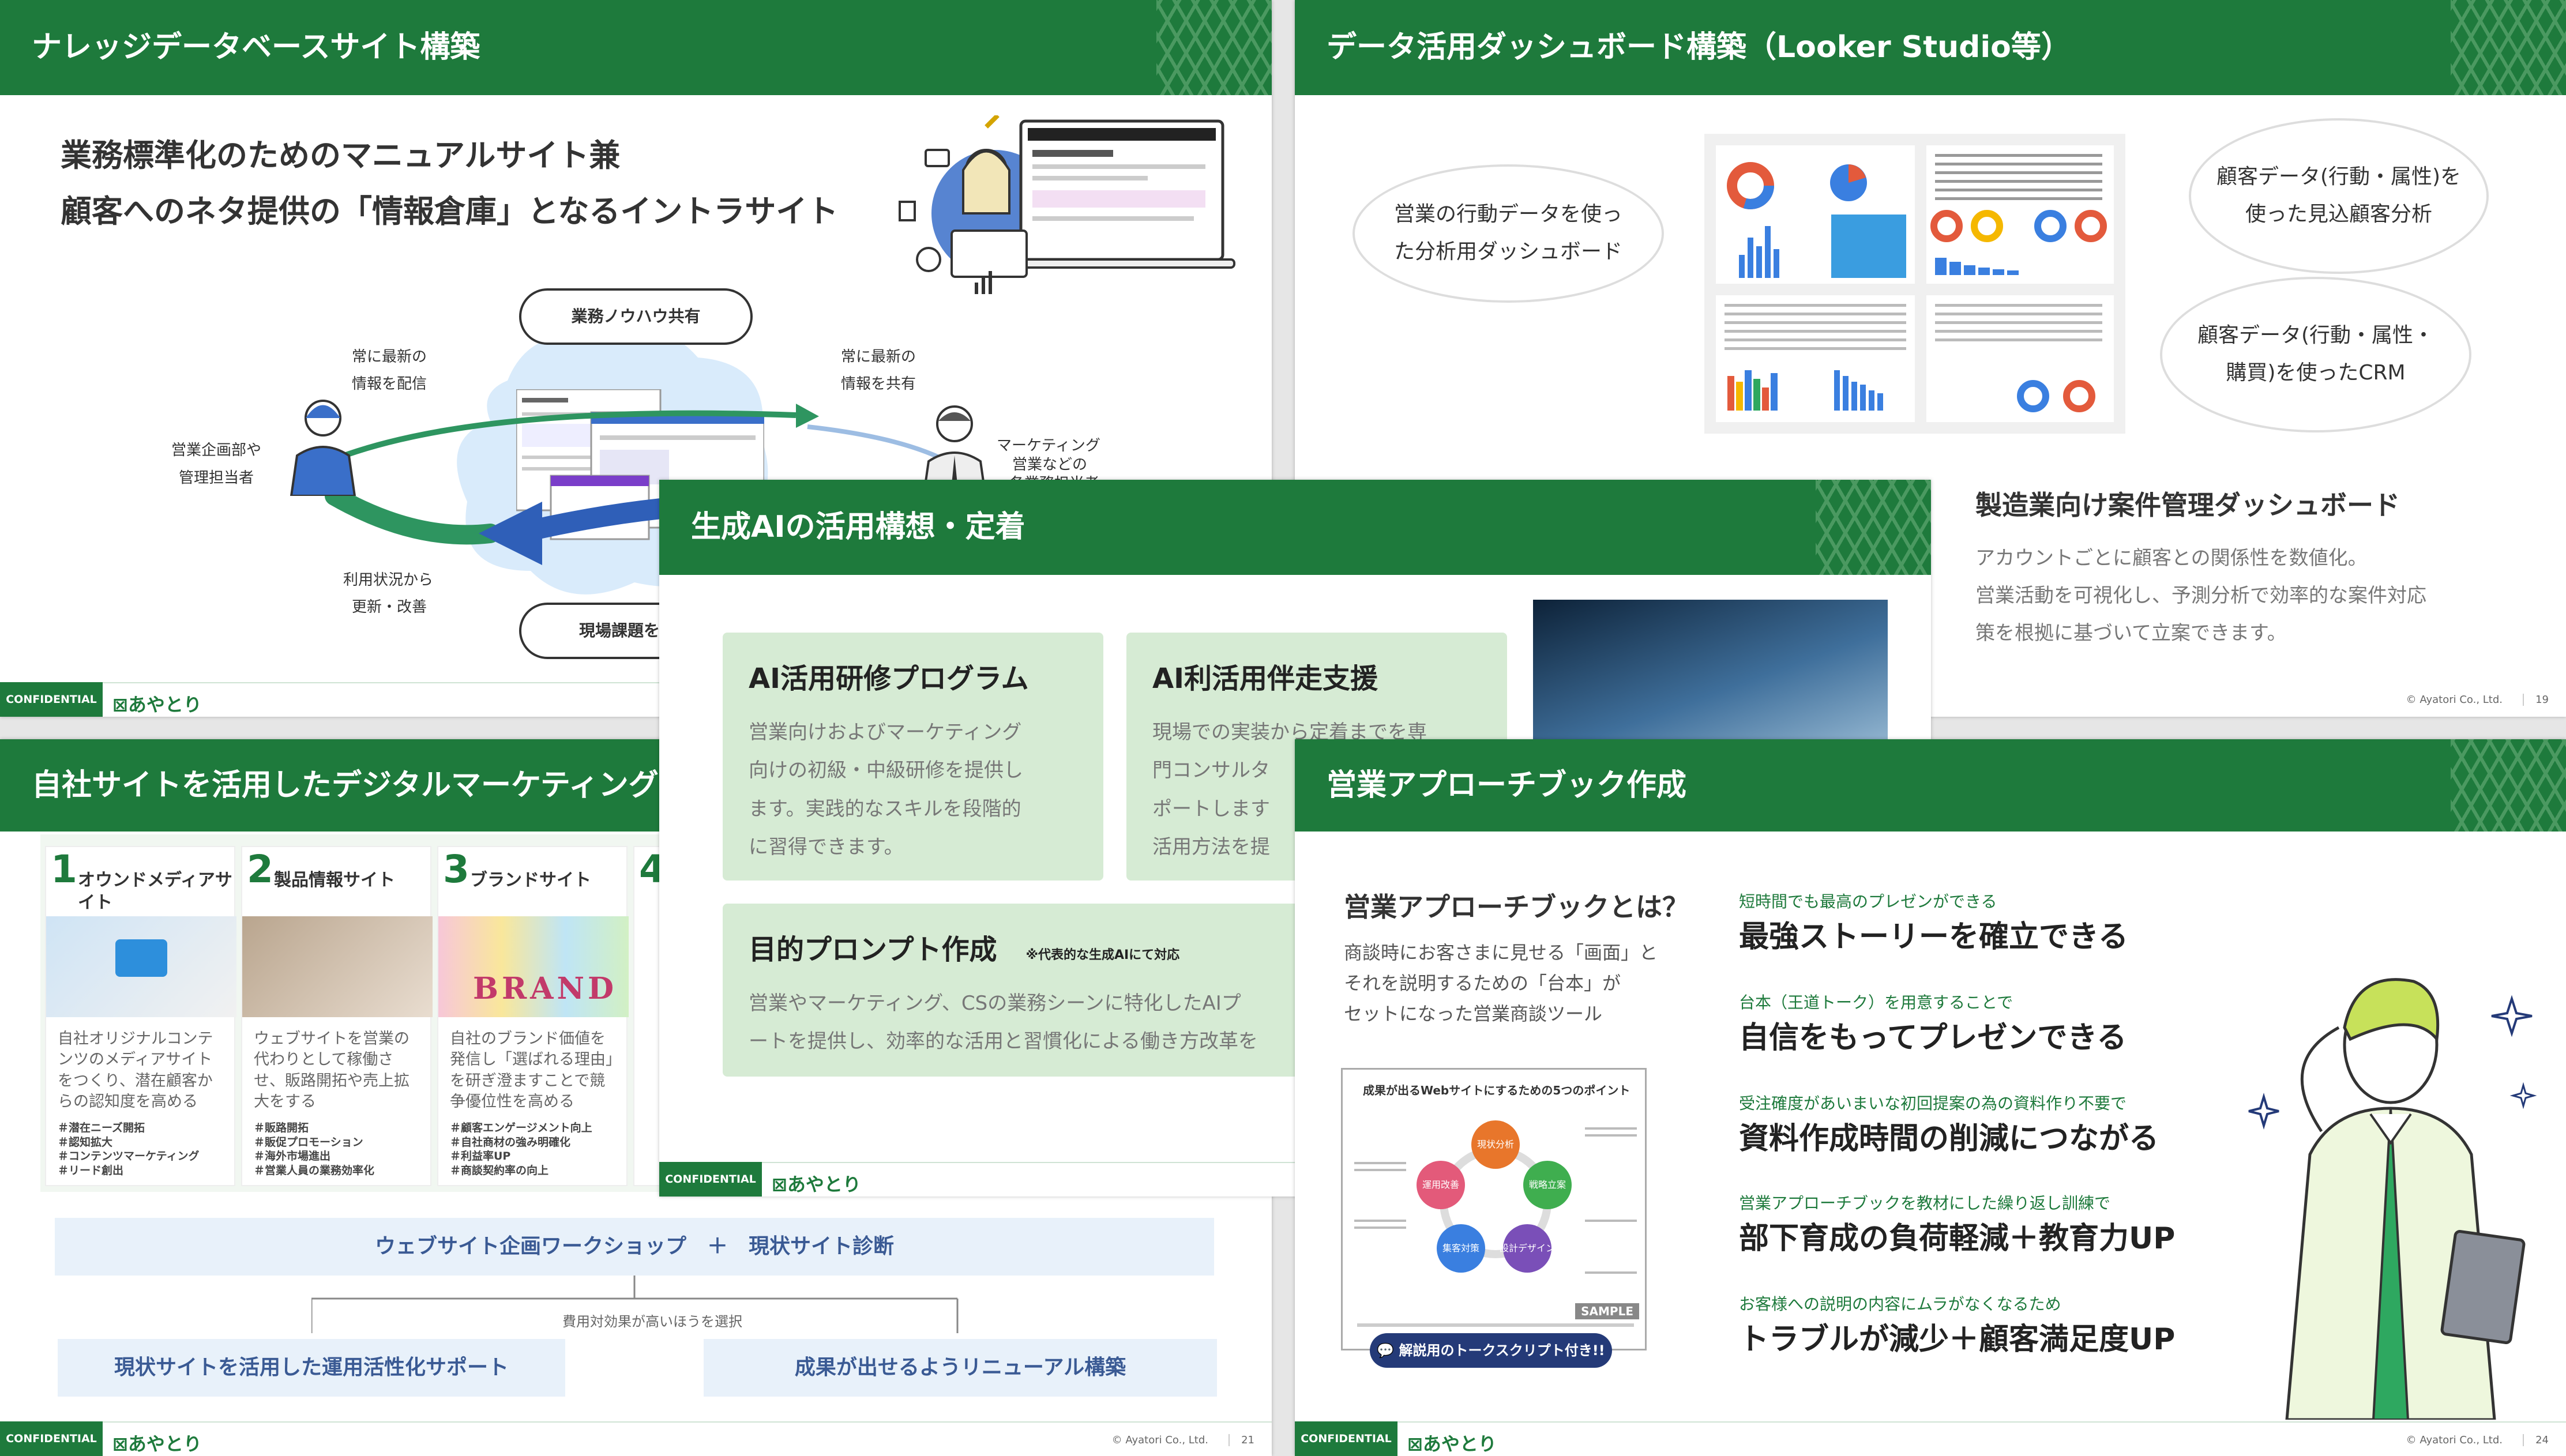 This screenshot has height=1456, width=2566. I want to click on dashboard-mockup-graphic, so click(1915, 283).